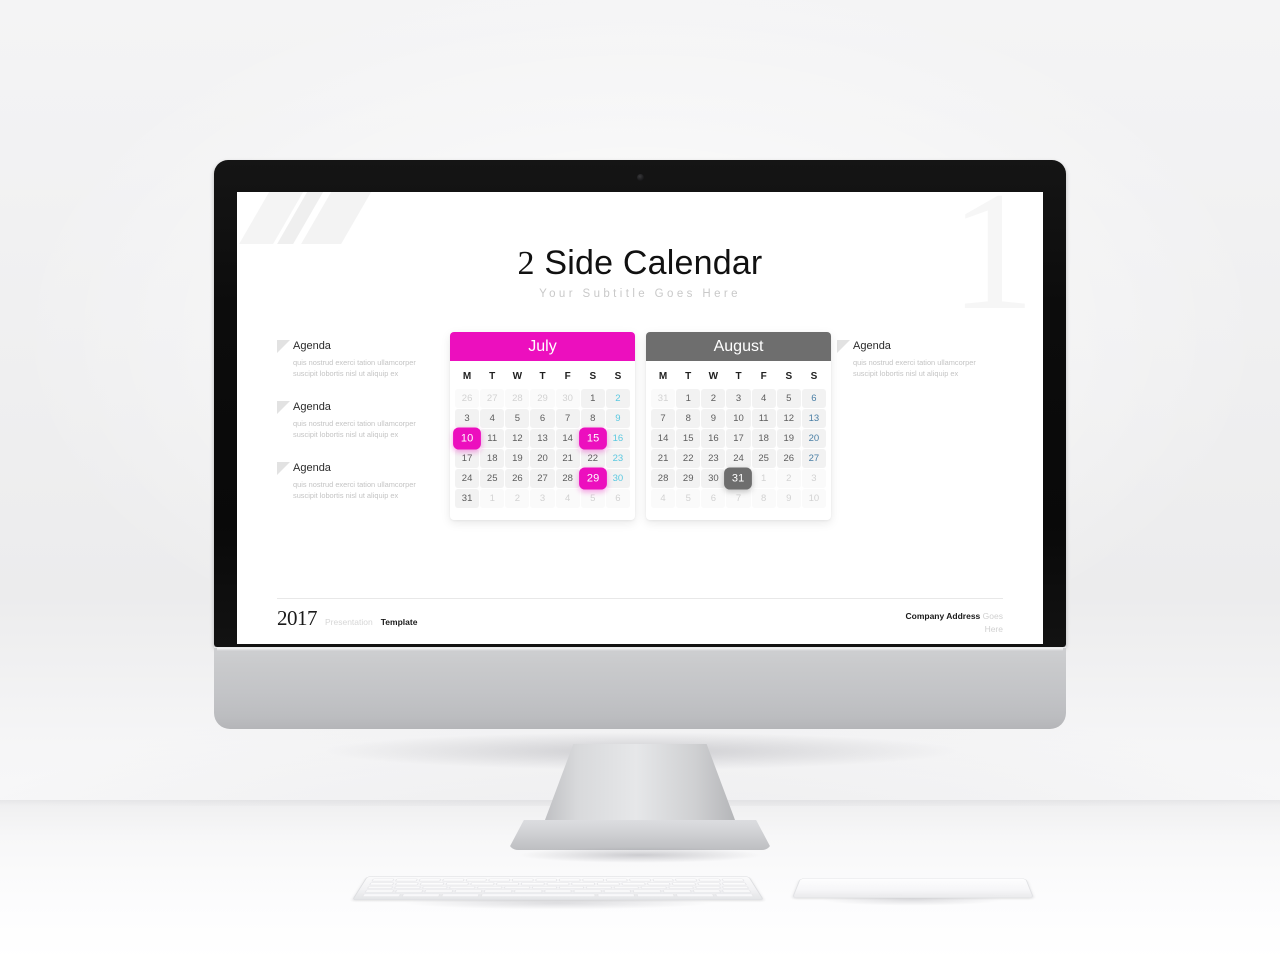 The height and width of the screenshot is (960, 1280). I want to click on calendar-day: 15, so click(688, 438).